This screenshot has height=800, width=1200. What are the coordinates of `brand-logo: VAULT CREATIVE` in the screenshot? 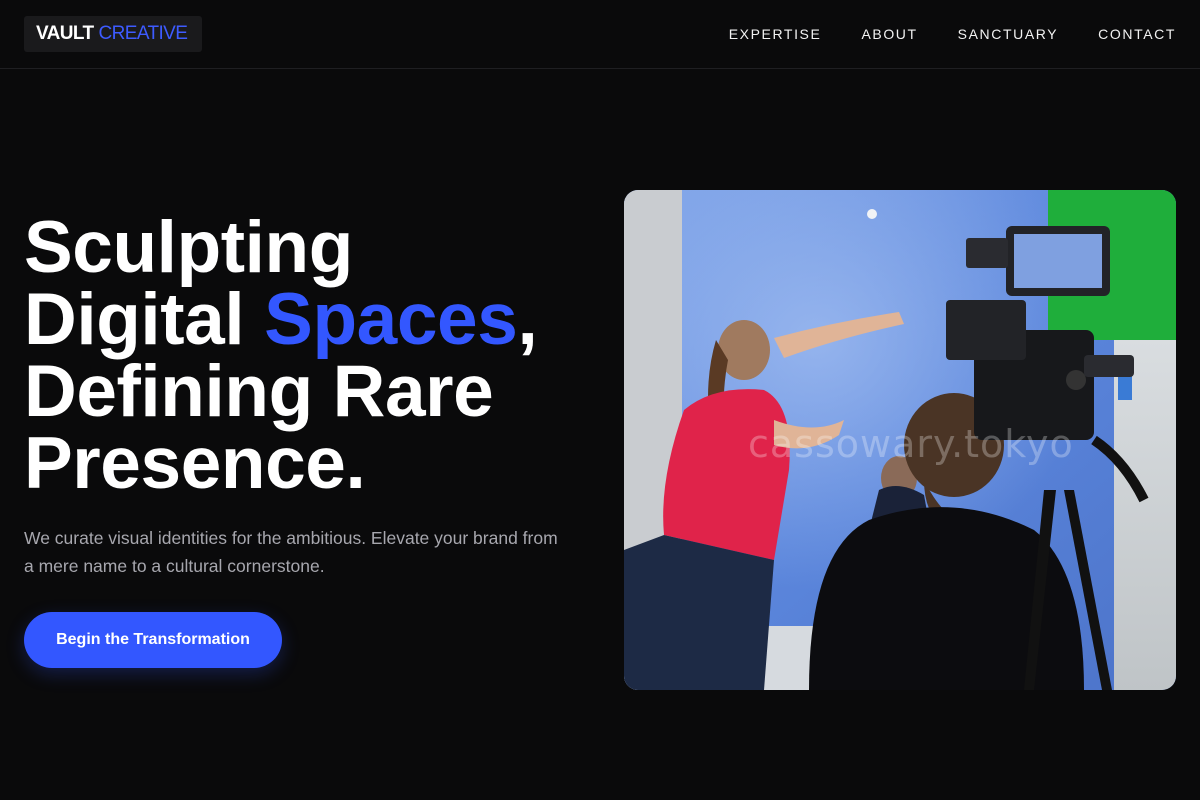 It's located at (113, 34).